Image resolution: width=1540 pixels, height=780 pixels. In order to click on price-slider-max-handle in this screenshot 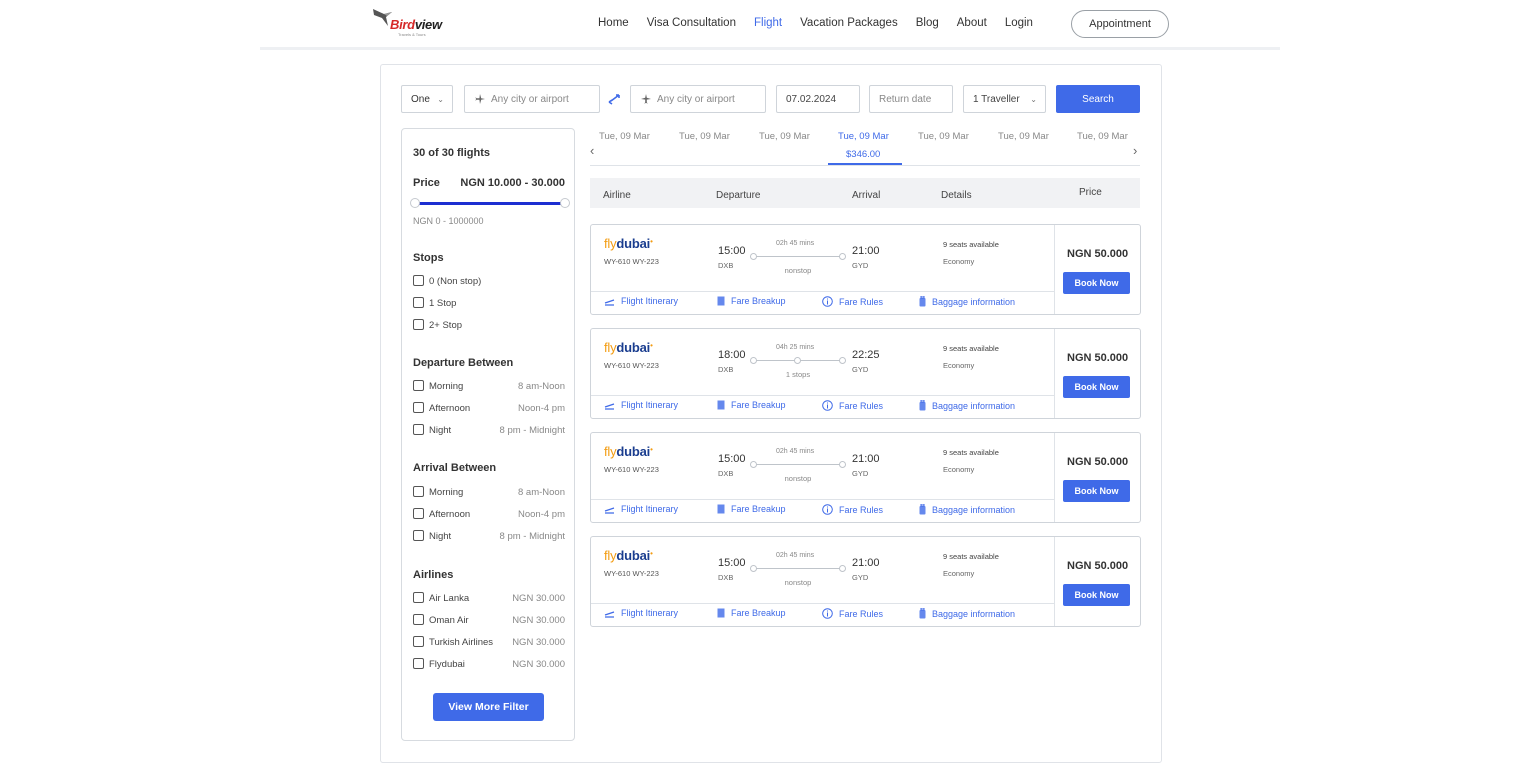, I will do `click(565, 203)`.